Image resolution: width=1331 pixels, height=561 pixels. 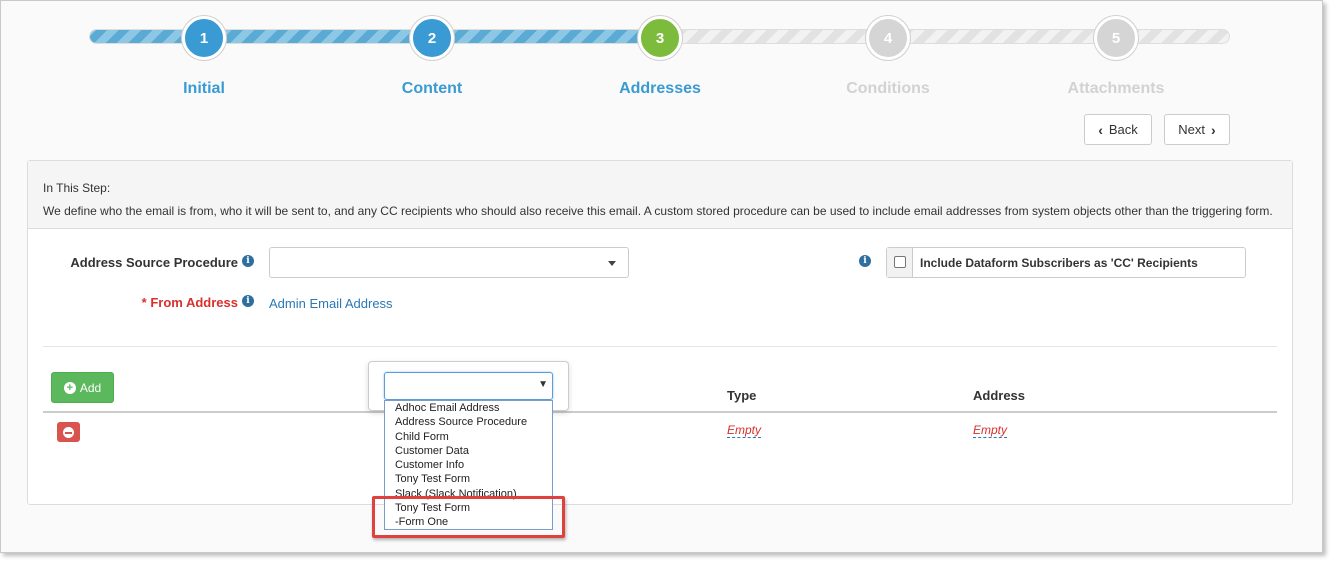 I want to click on chevron-left-icon: ‹, so click(x=1100, y=129).